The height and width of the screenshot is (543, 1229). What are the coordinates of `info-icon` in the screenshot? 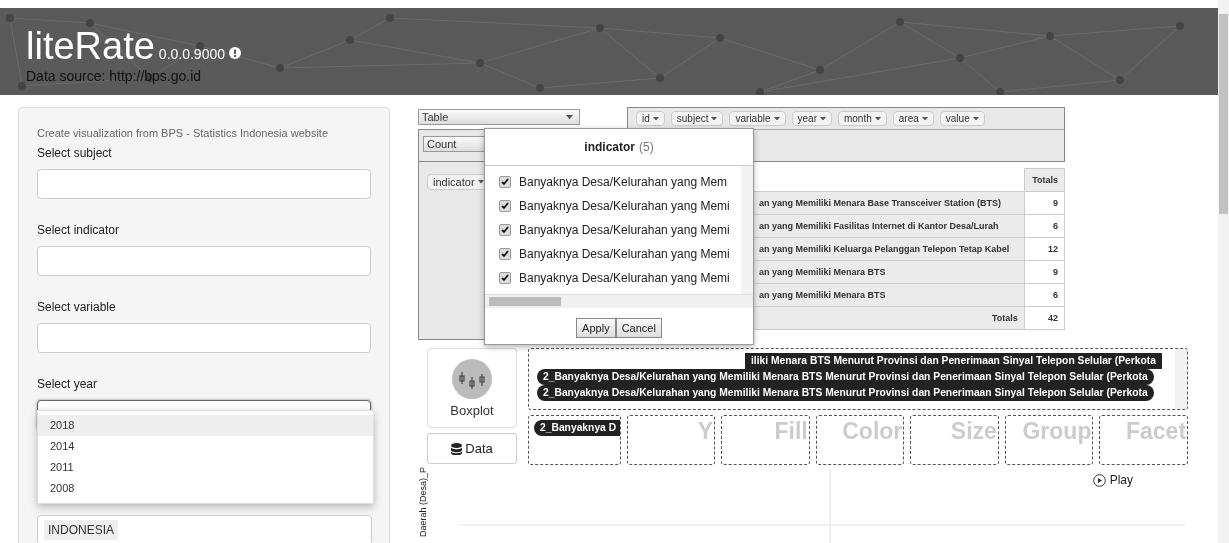 It's located at (235, 53).